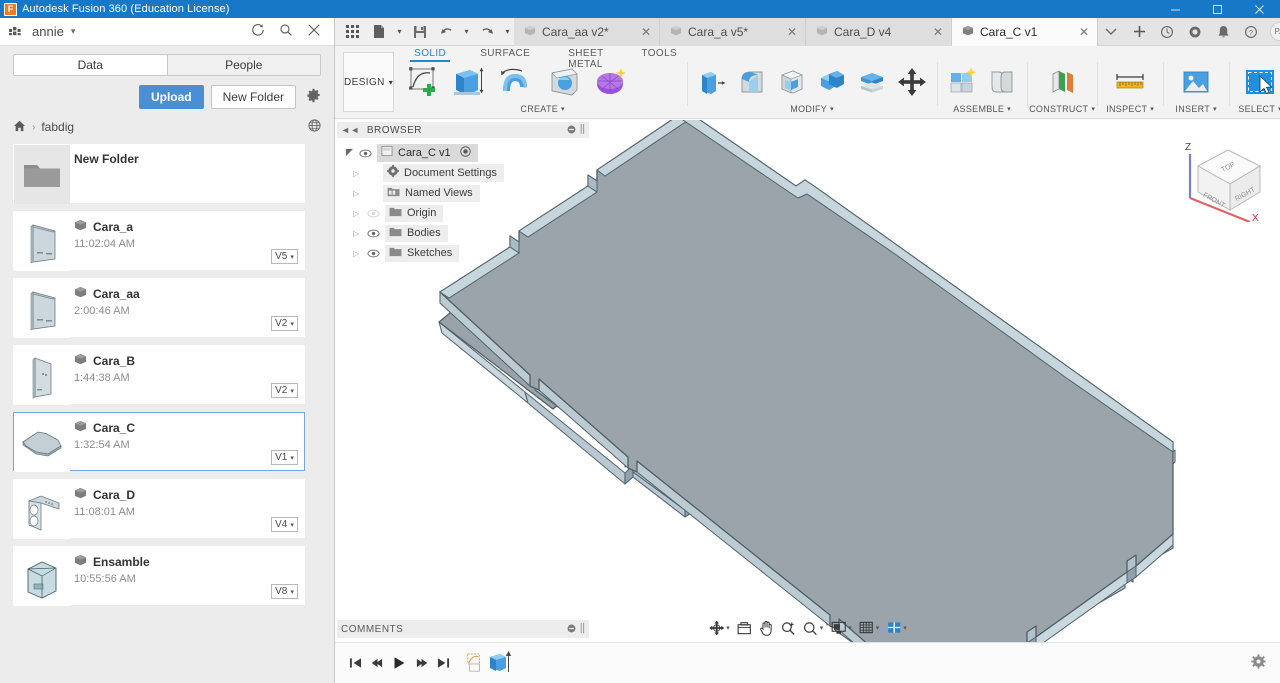  What do you see at coordinates (284, 524) in the screenshot?
I see `version-badge: V4 ▾` at bounding box center [284, 524].